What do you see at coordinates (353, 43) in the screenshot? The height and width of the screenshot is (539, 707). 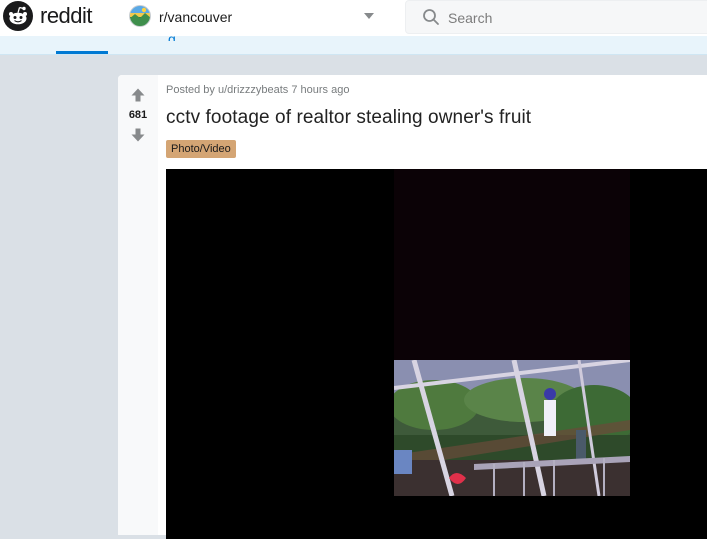 I see `subreddit-tab-strip: g` at bounding box center [353, 43].